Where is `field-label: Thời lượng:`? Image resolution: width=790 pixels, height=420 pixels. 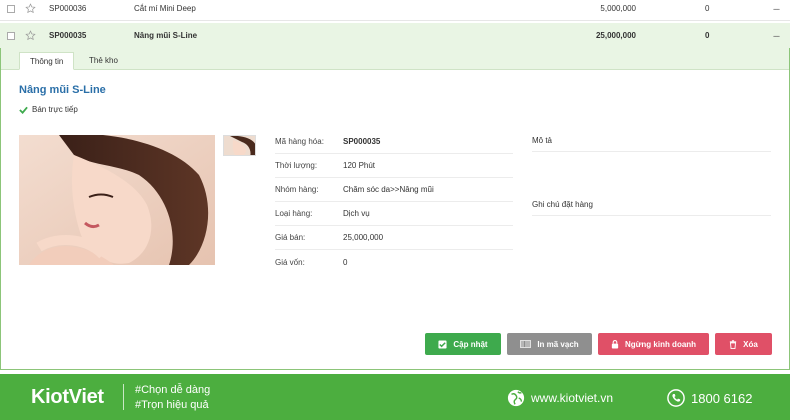 field-label: Thời lượng: is located at coordinates (296, 165).